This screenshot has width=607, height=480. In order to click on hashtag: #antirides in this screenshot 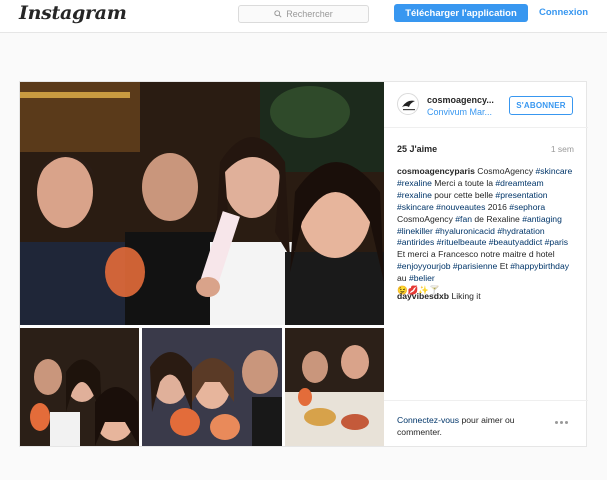, I will do `click(415, 242)`.